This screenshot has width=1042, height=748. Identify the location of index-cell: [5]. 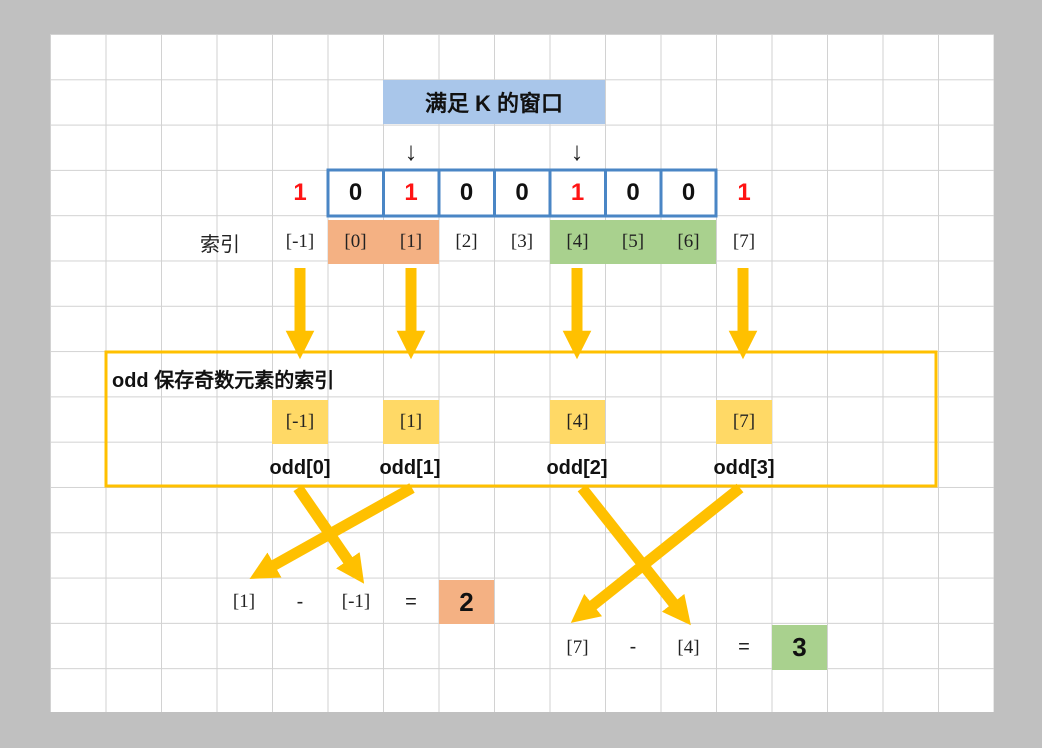
(633, 242).